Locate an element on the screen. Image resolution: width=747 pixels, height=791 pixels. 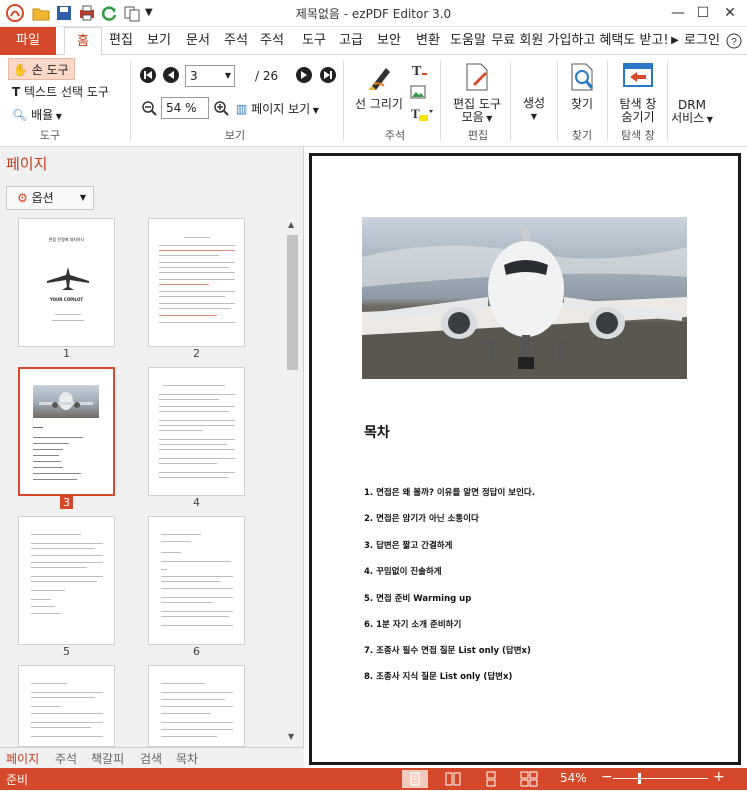
thumbnail-scrollbar: ▲ ▼ is located at coordinates (292, 482).